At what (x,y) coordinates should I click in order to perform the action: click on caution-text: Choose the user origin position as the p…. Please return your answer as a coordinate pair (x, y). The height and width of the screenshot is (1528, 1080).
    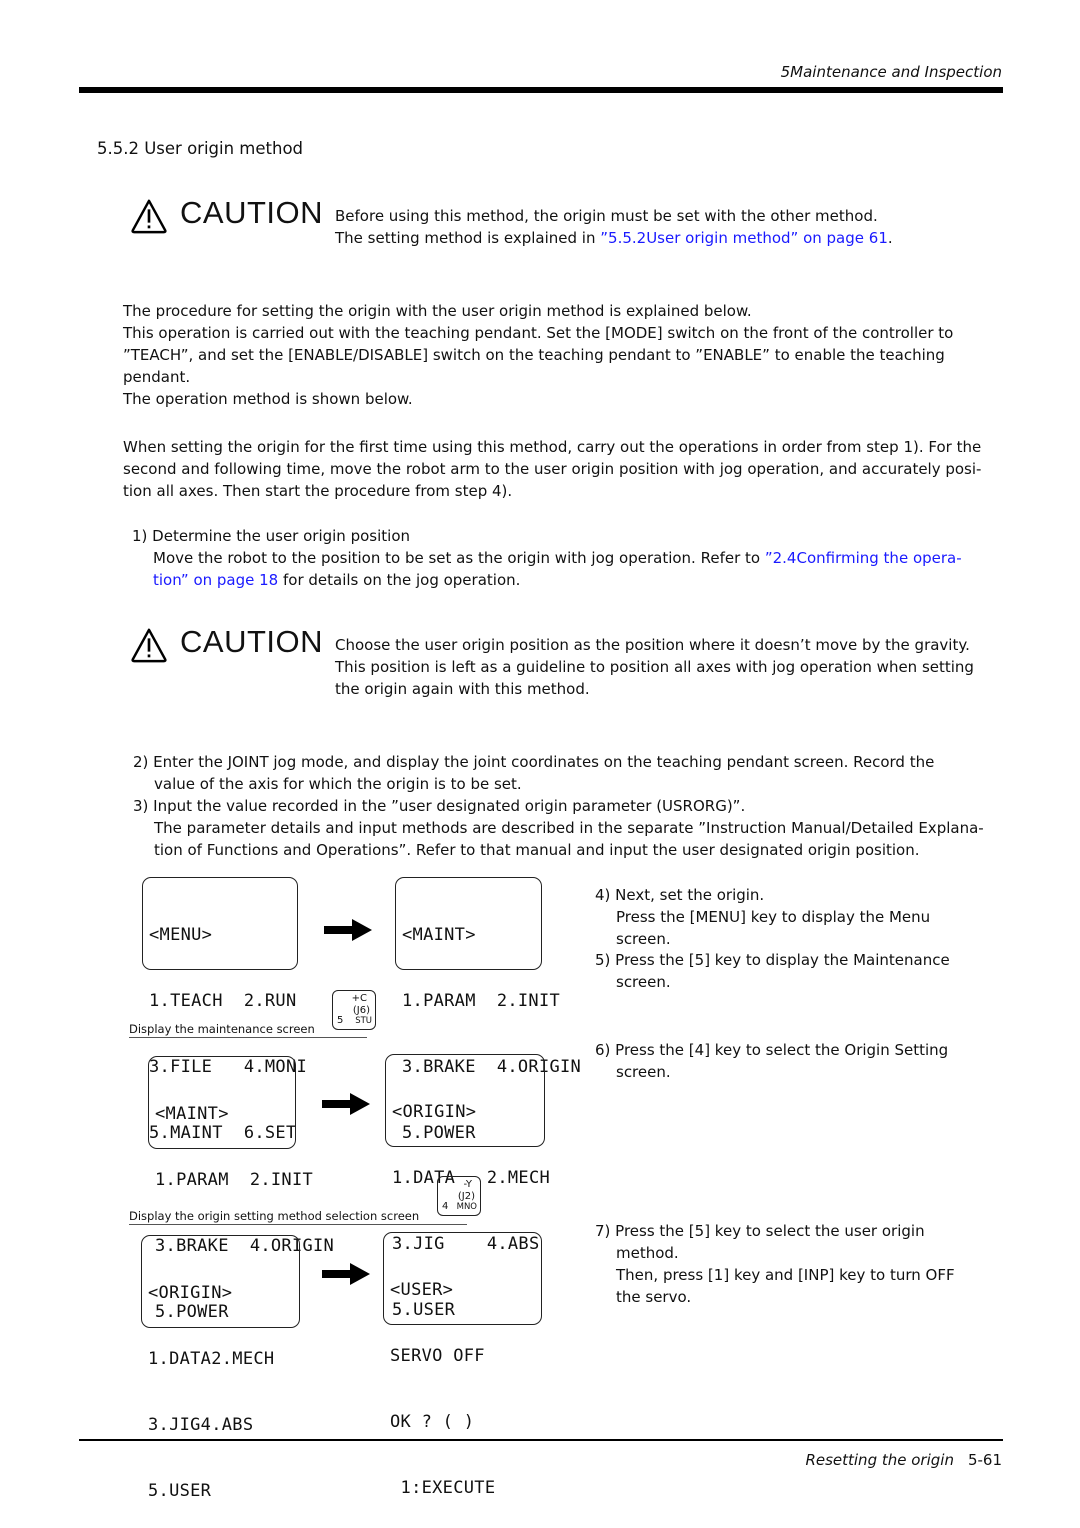
    Looking at the image, I should click on (654, 667).